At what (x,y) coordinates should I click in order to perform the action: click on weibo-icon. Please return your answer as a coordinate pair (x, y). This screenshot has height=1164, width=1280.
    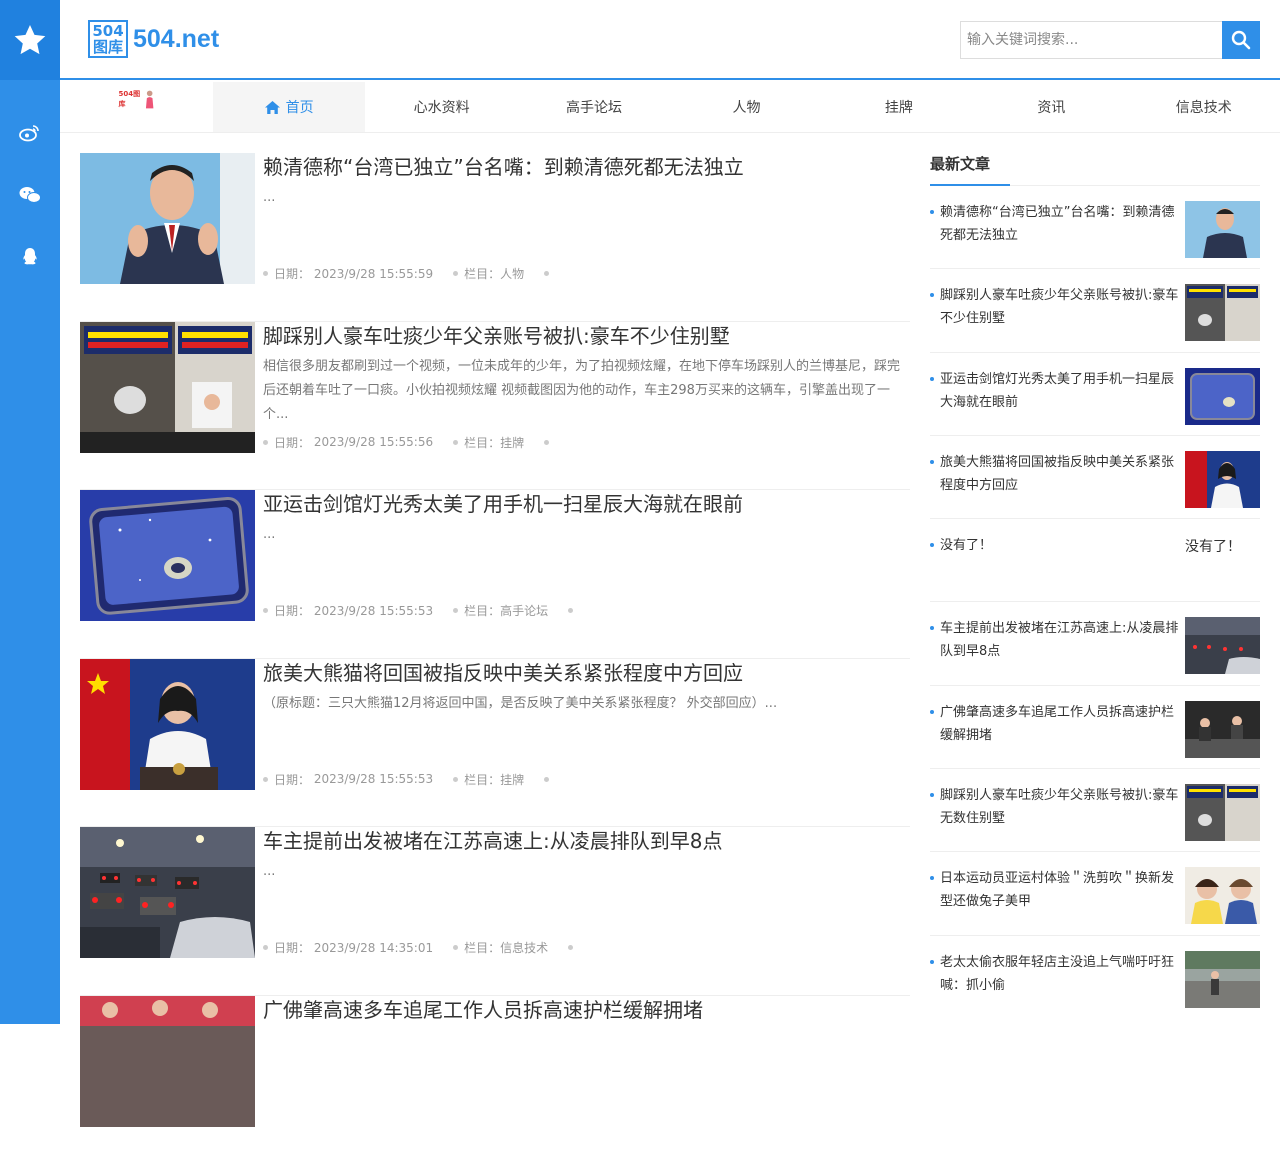
    Looking at the image, I should click on (30, 133).